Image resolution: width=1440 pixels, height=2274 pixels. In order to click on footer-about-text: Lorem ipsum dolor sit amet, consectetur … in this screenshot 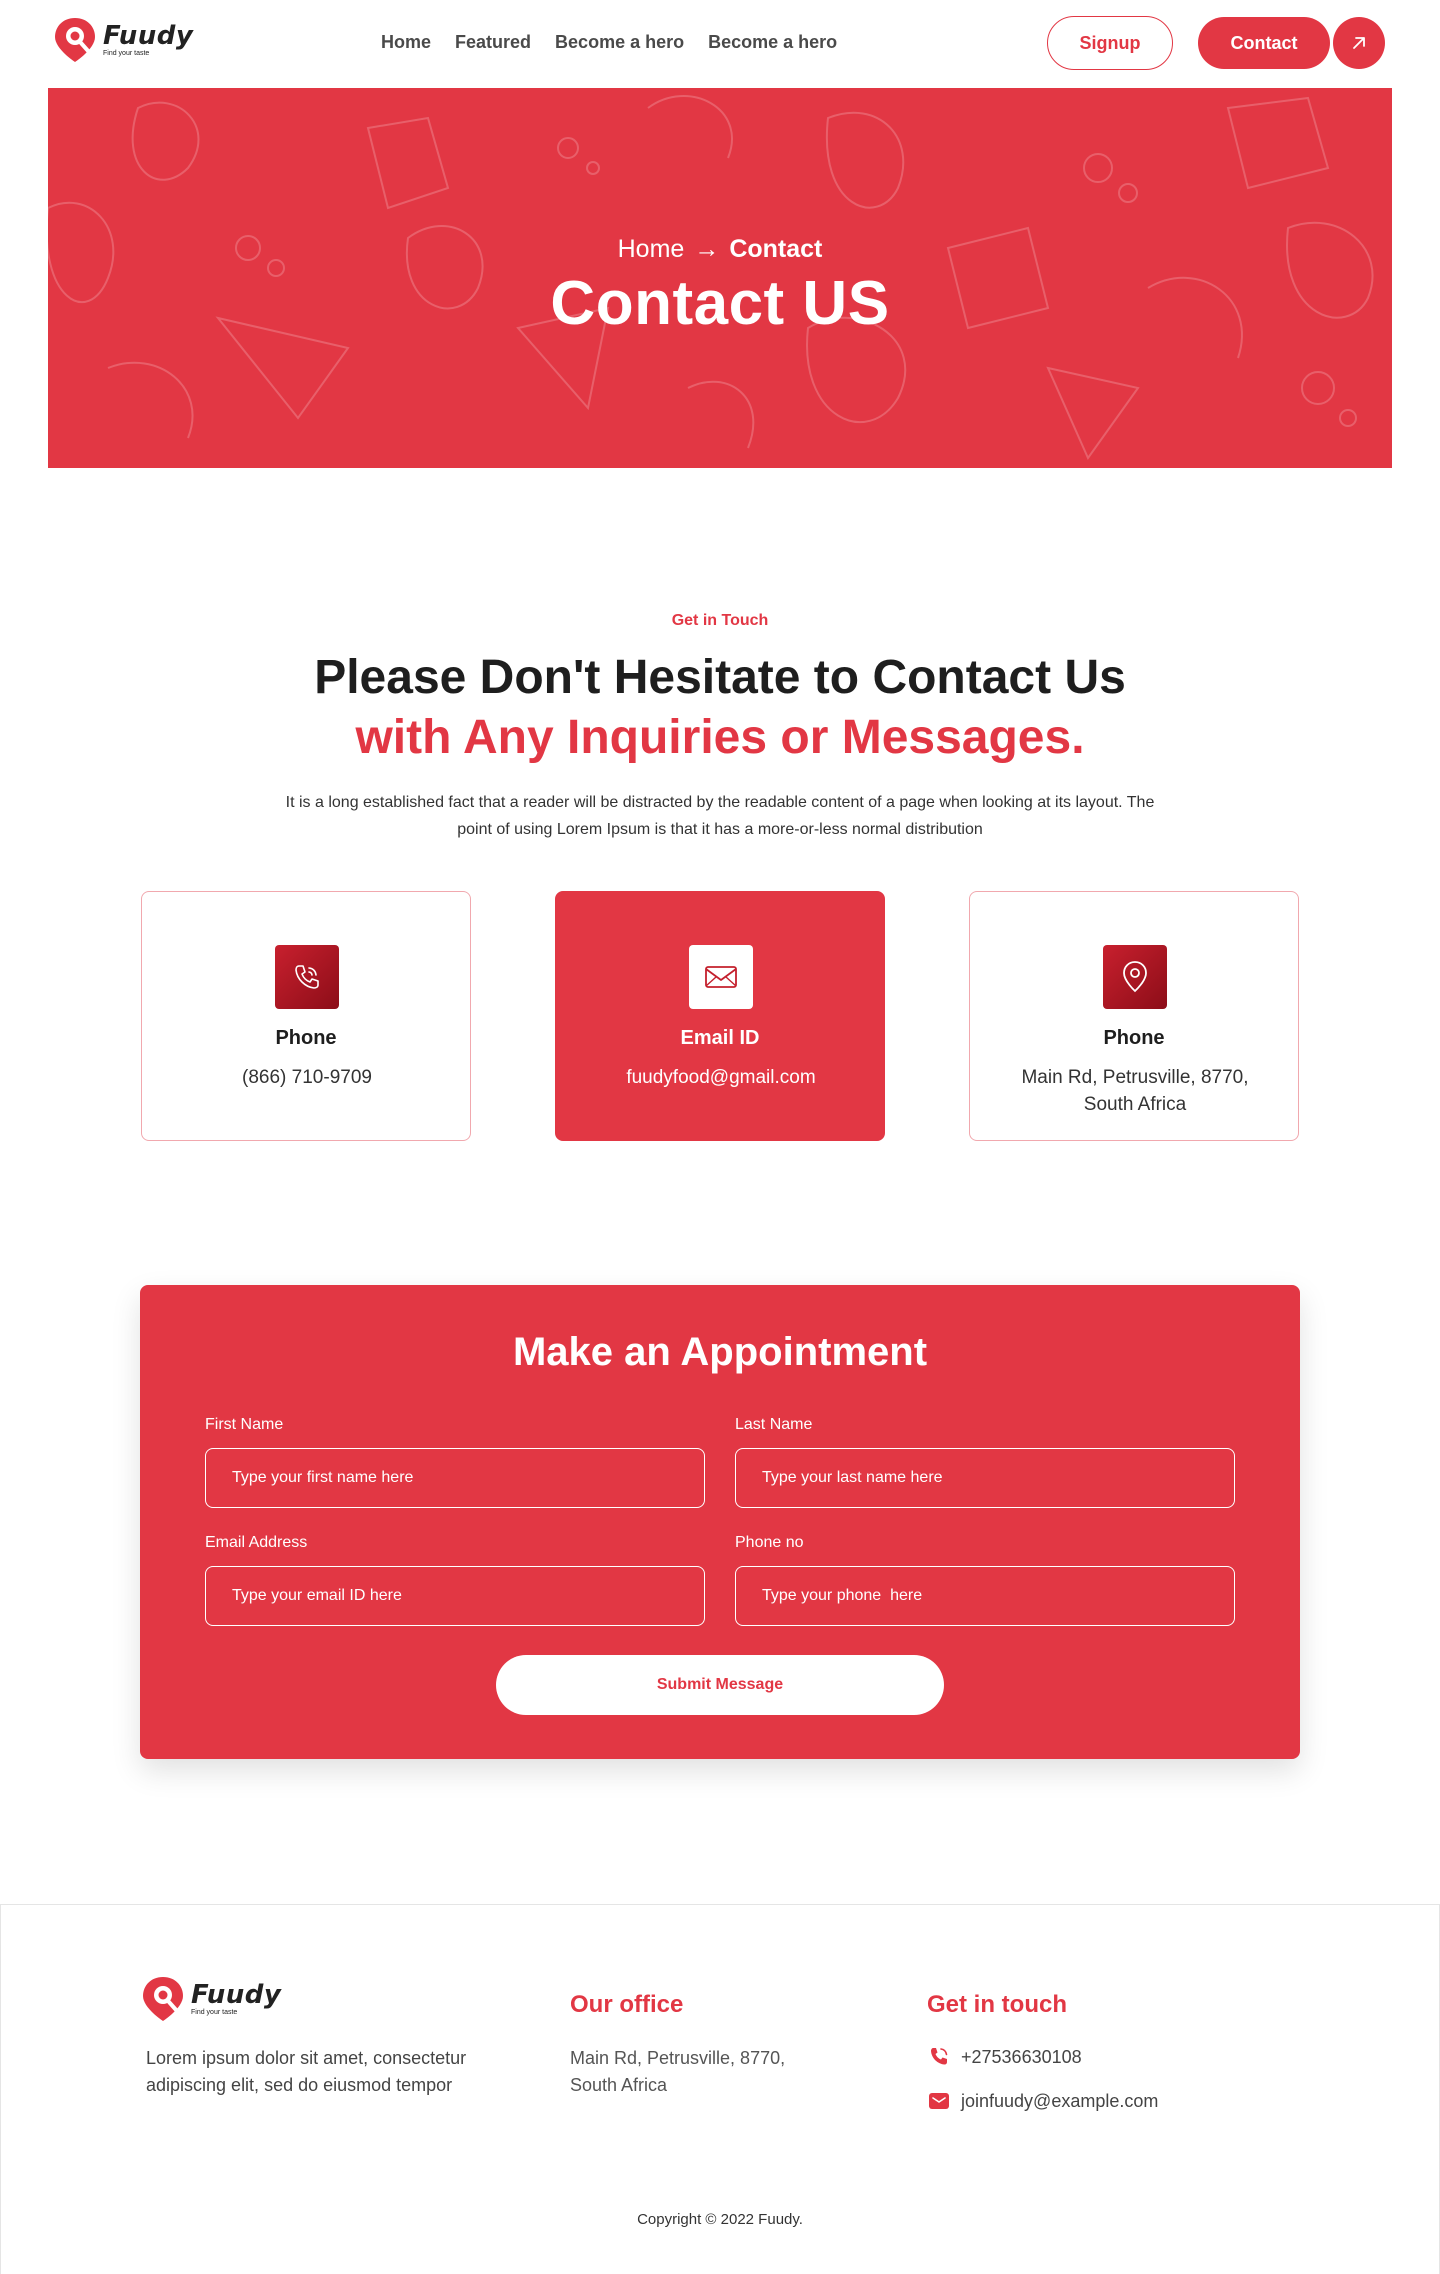, I will do `click(306, 2071)`.